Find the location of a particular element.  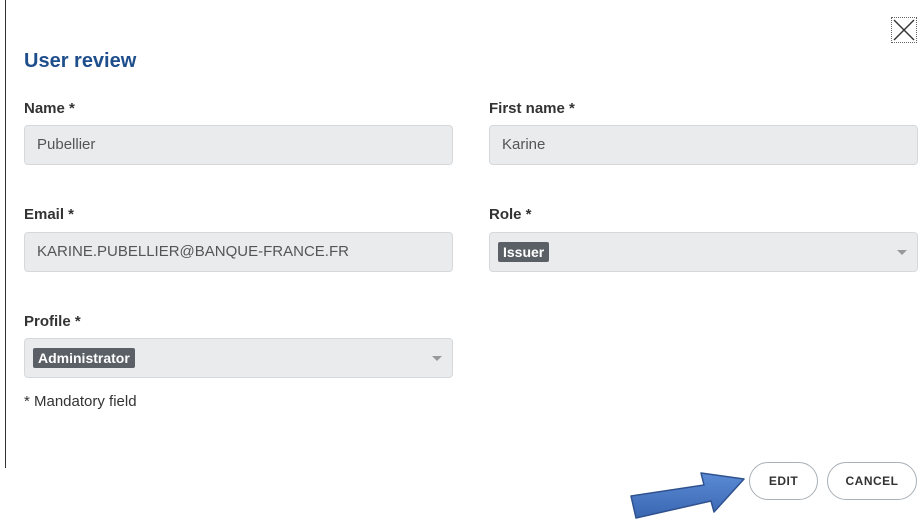

name-label: Name * is located at coordinates (49, 108).